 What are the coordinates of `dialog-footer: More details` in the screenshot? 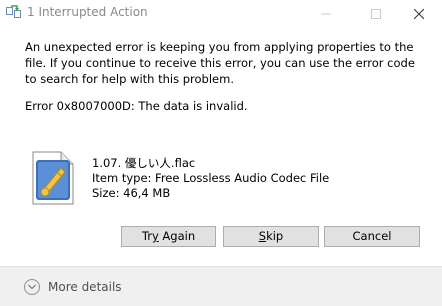 It's located at (221, 286).